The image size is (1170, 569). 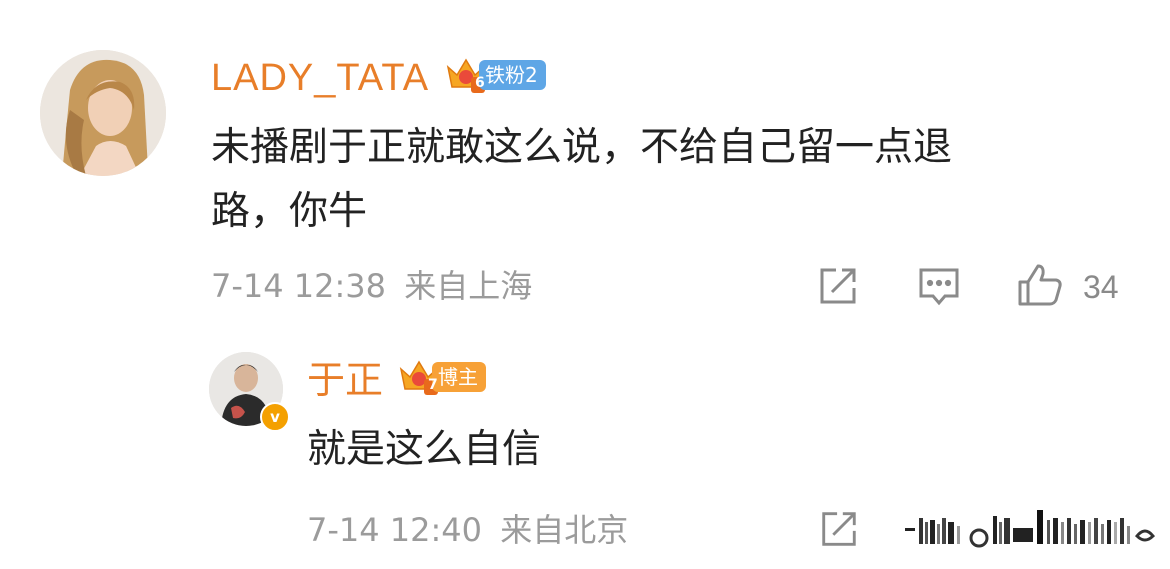 What do you see at coordinates (468, 286) in the screenshot?
I see `comment-location: 来自上海` at bounding box center [468, 286].